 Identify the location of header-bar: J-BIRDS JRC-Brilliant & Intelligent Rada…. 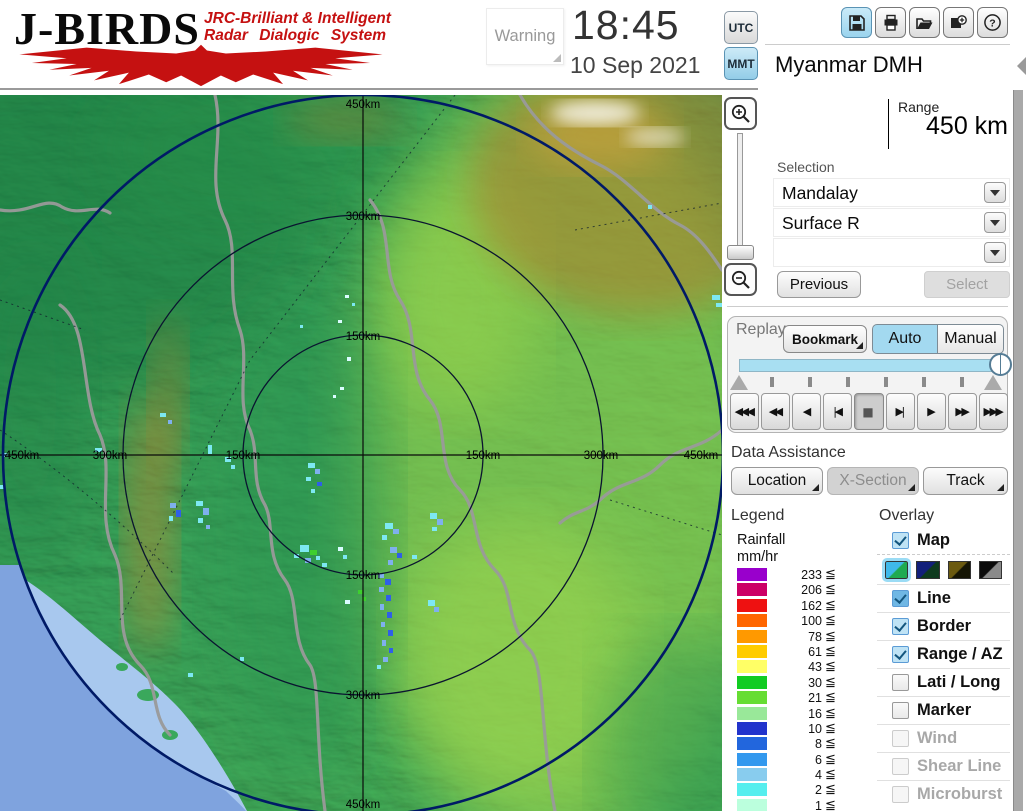
(515, 45).